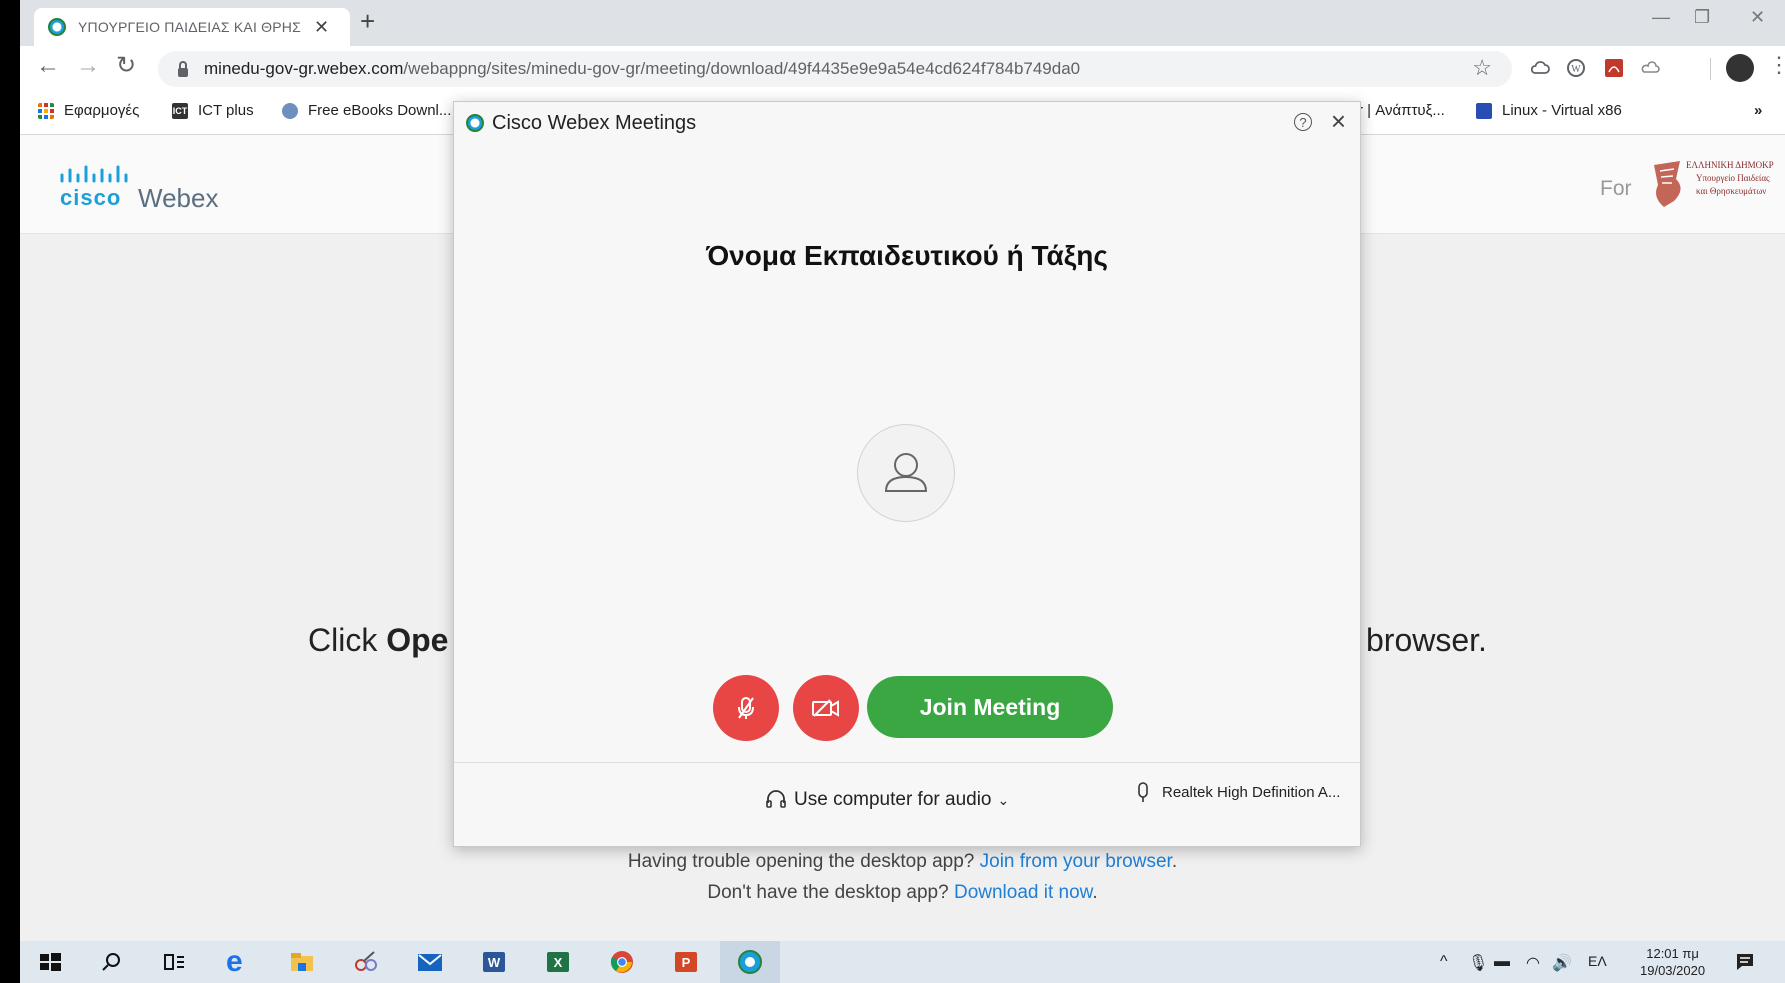 Image resolution: width=1785 pixels, height=983 pixels. Describe the element at coordinates (1562, 963) in the screenshot. I see `volume-icon: 🔊` at that location.